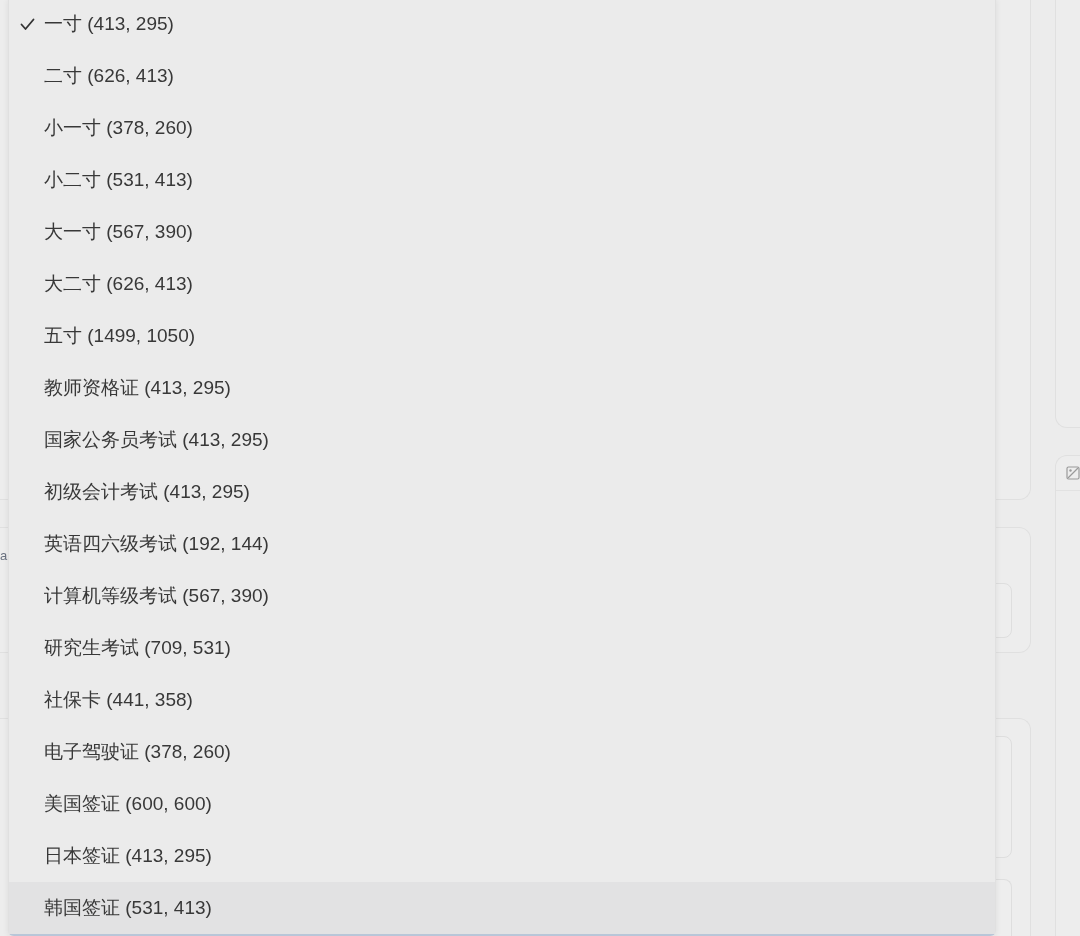  I want to click on option-label: 大二寸 (626, 413), so click(118, 283).